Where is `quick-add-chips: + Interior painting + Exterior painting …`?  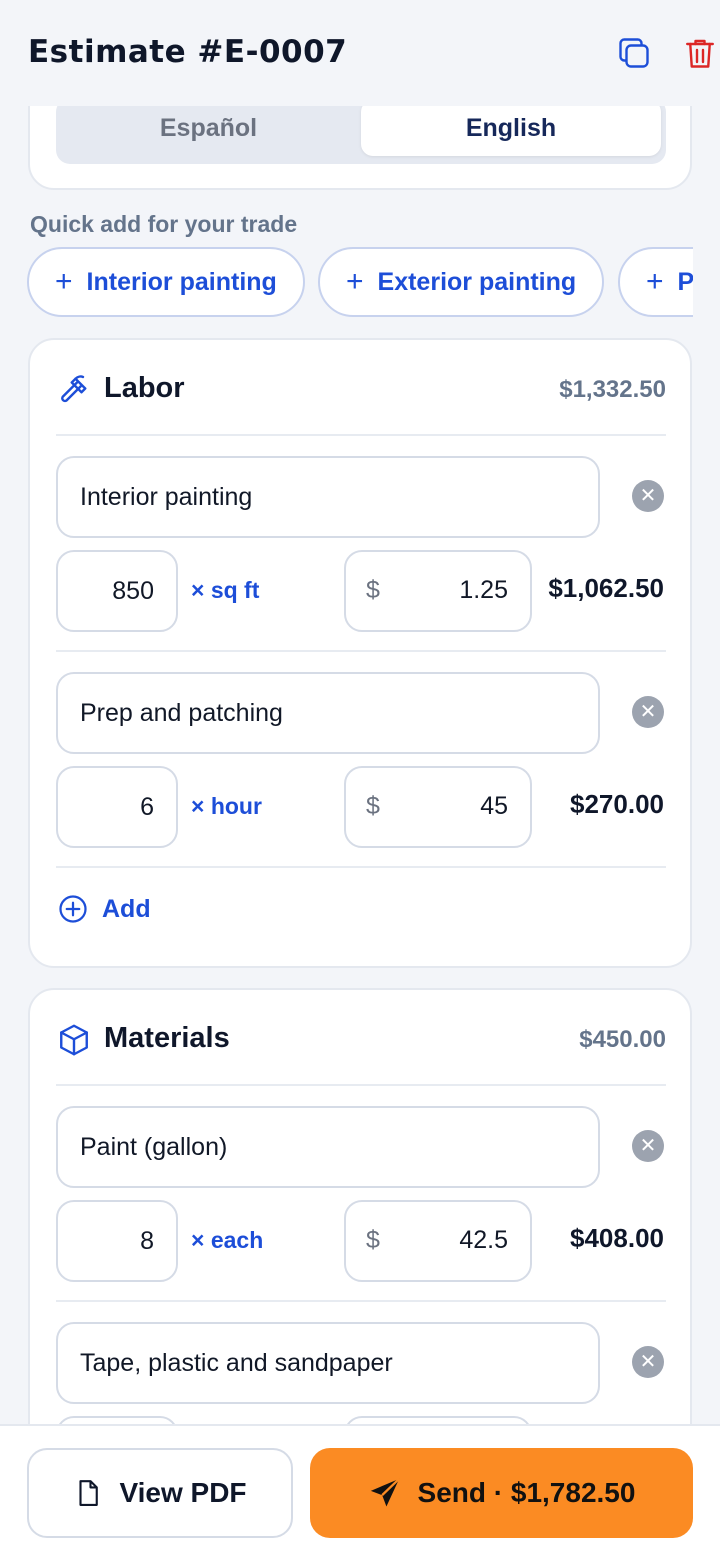 quick-add-chips: + Interior painting + Exterior painting … is located at coordinates (360, 283).